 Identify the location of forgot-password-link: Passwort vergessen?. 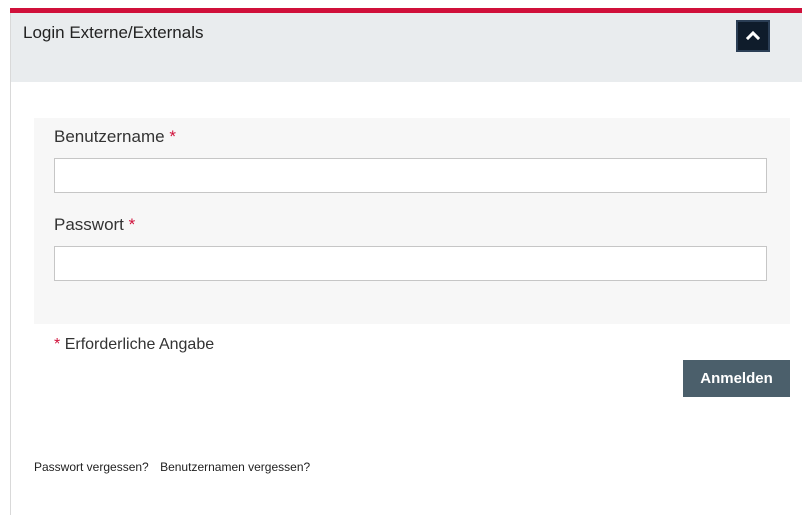
(91, 467).